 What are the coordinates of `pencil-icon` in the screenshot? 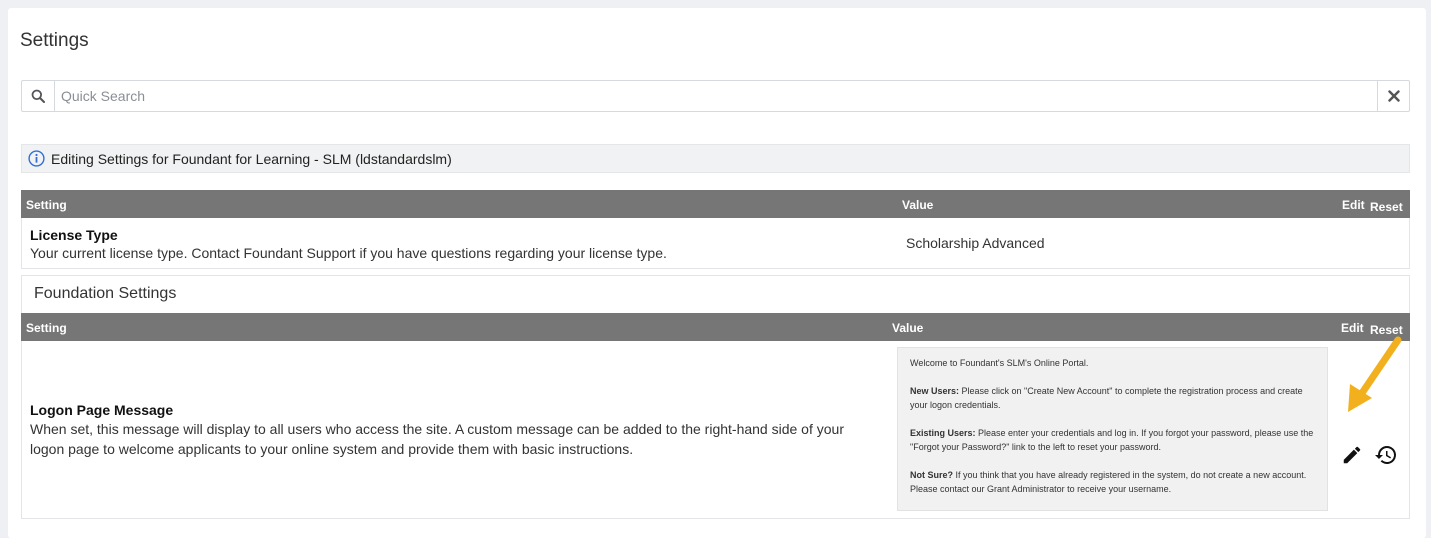 It's located at (1352, 455).